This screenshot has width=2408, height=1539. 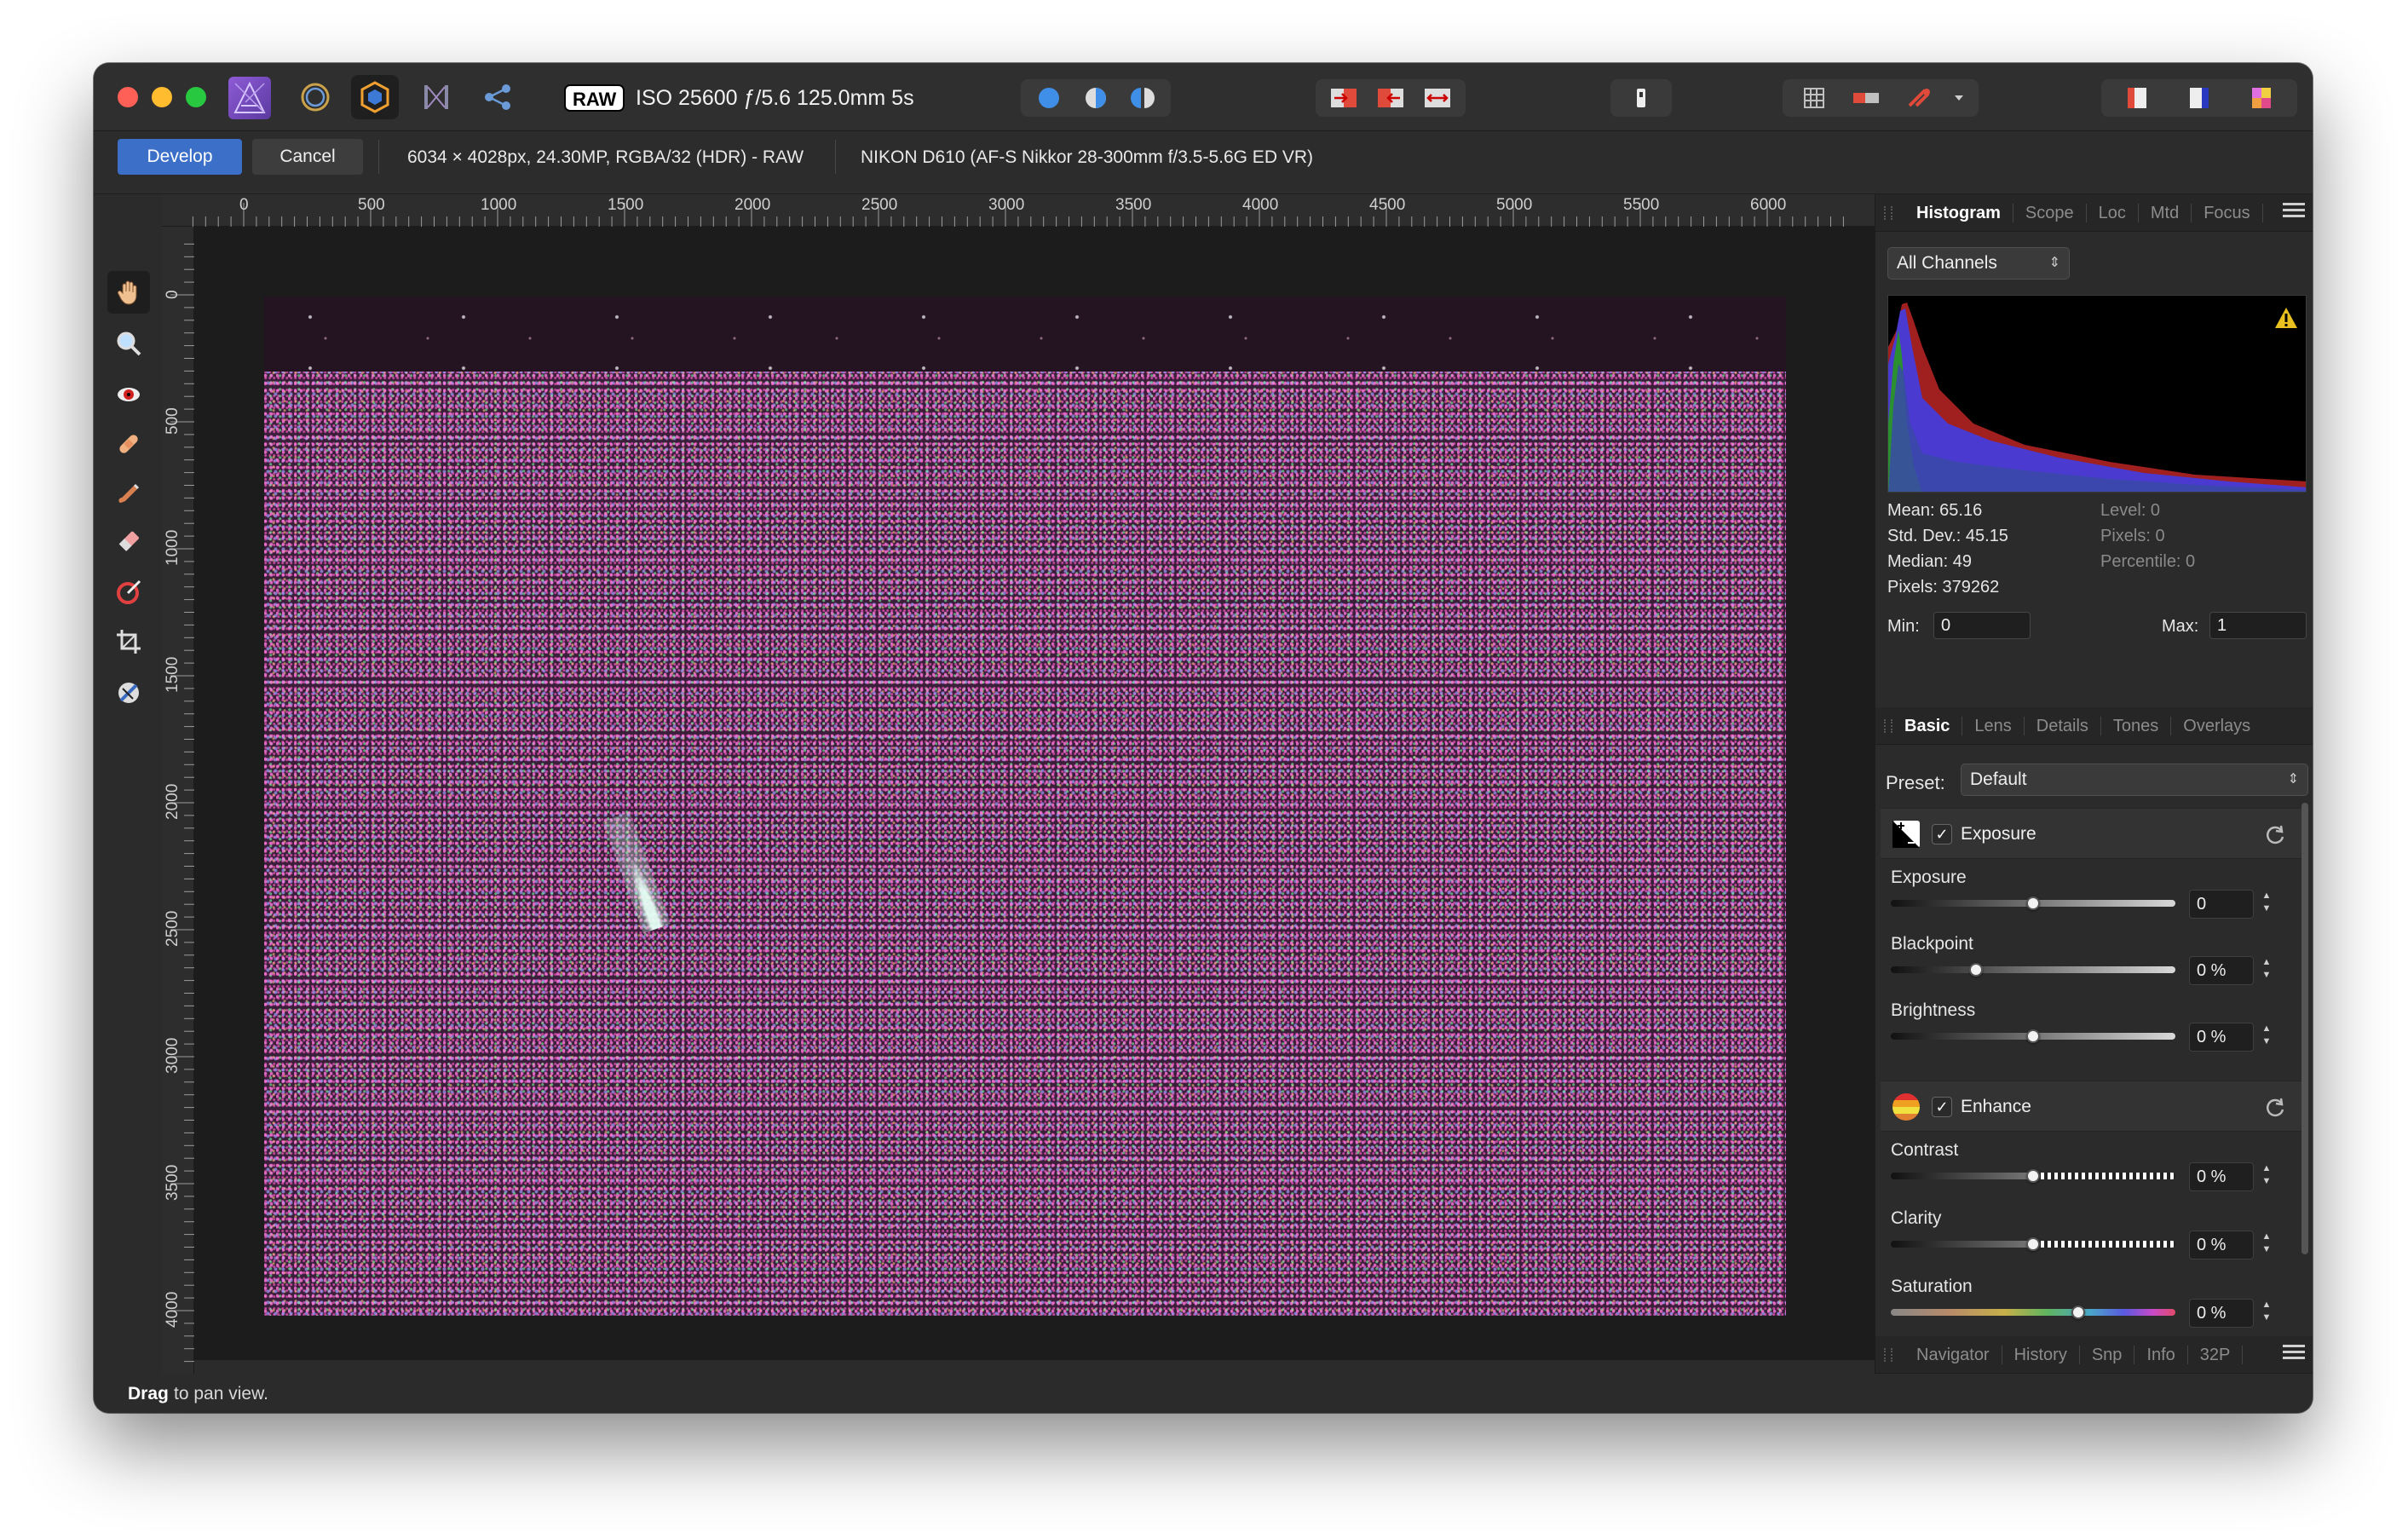 I want to click on minimize-window-button, so click(x=162, y=97).